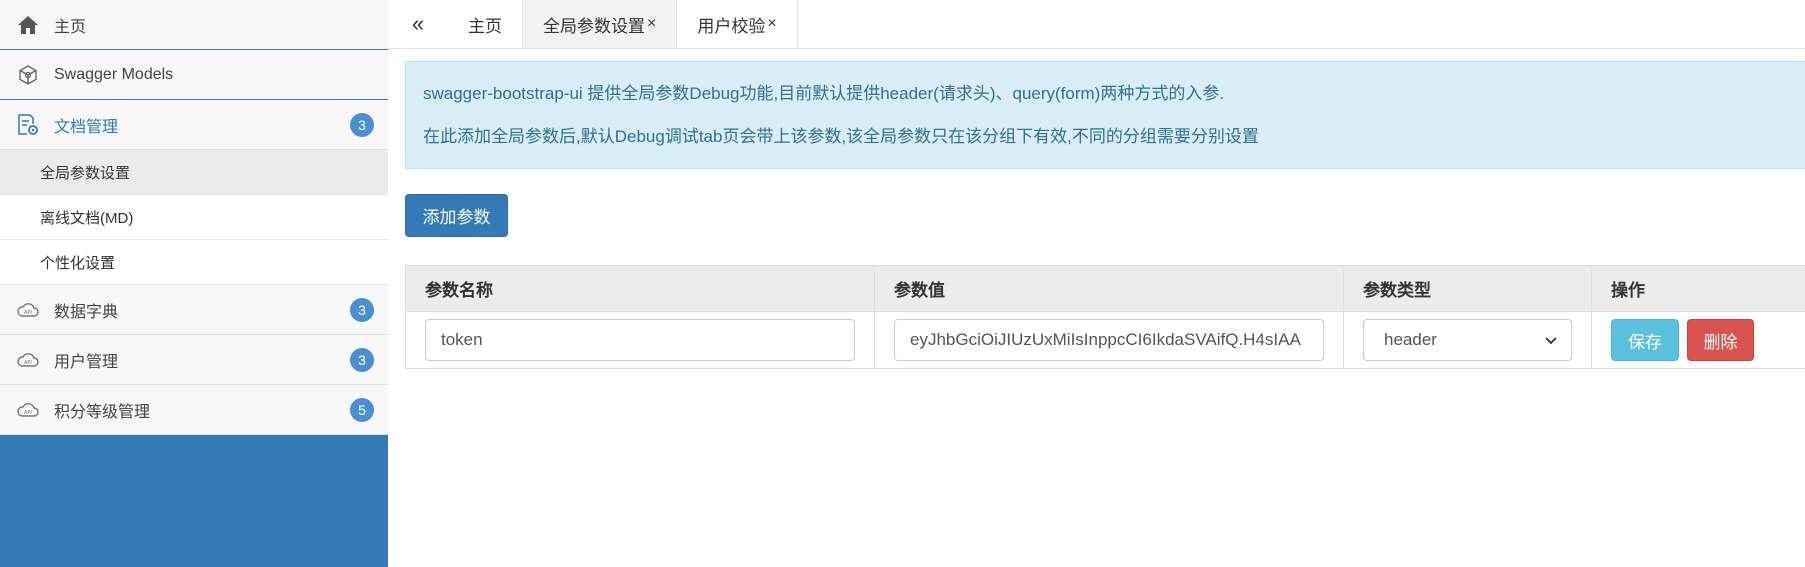 This screenshot has width=1805, height=567. Describe the element at coordinates (28, 25) in the screenshot. I see `home-icon` at that location.